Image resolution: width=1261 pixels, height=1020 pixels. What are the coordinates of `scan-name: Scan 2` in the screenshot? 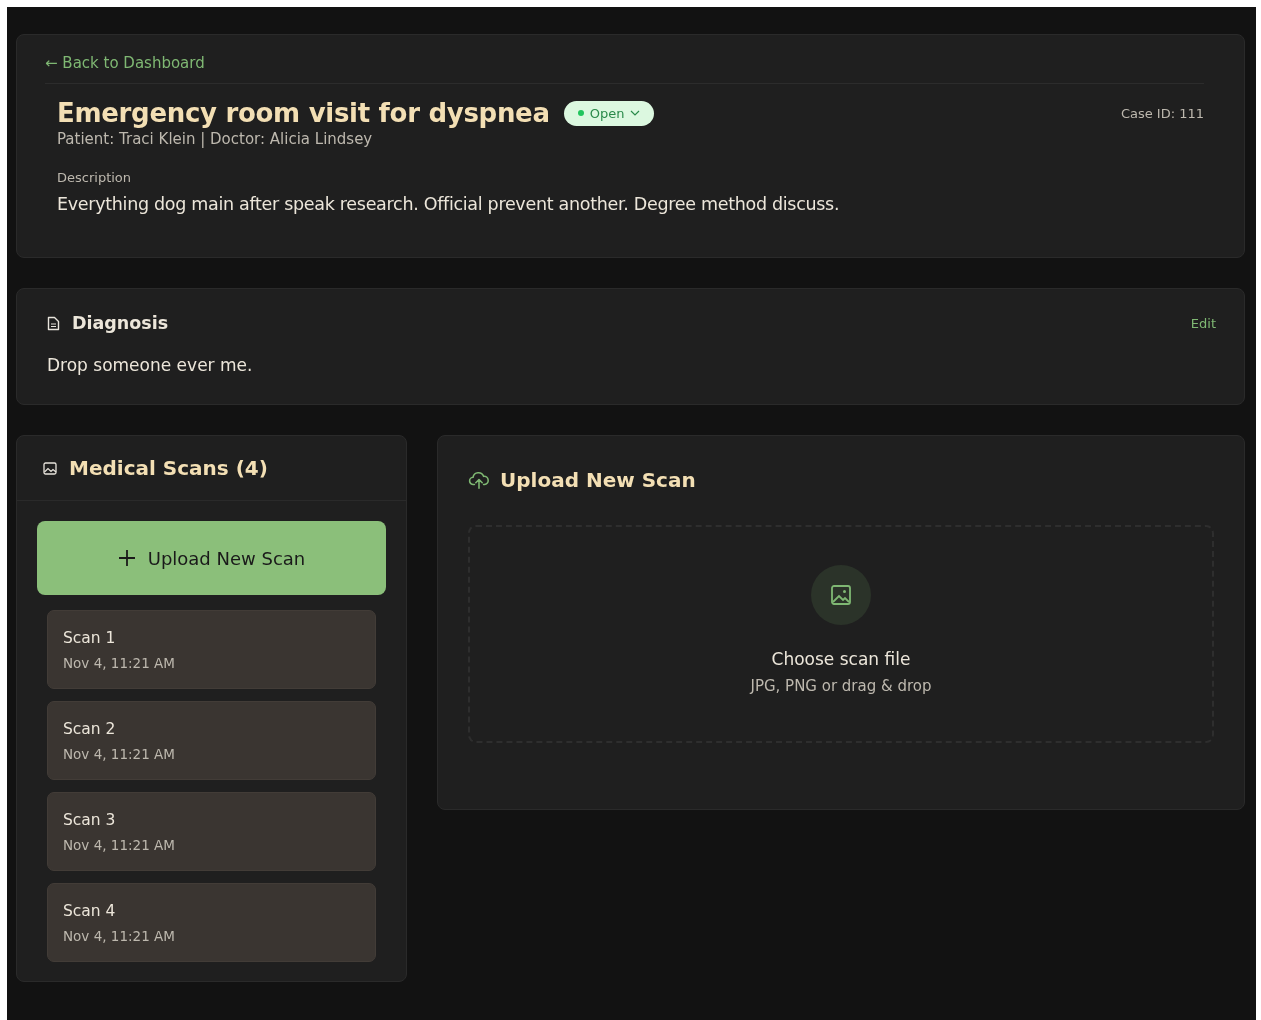 It's located at (90, 729).